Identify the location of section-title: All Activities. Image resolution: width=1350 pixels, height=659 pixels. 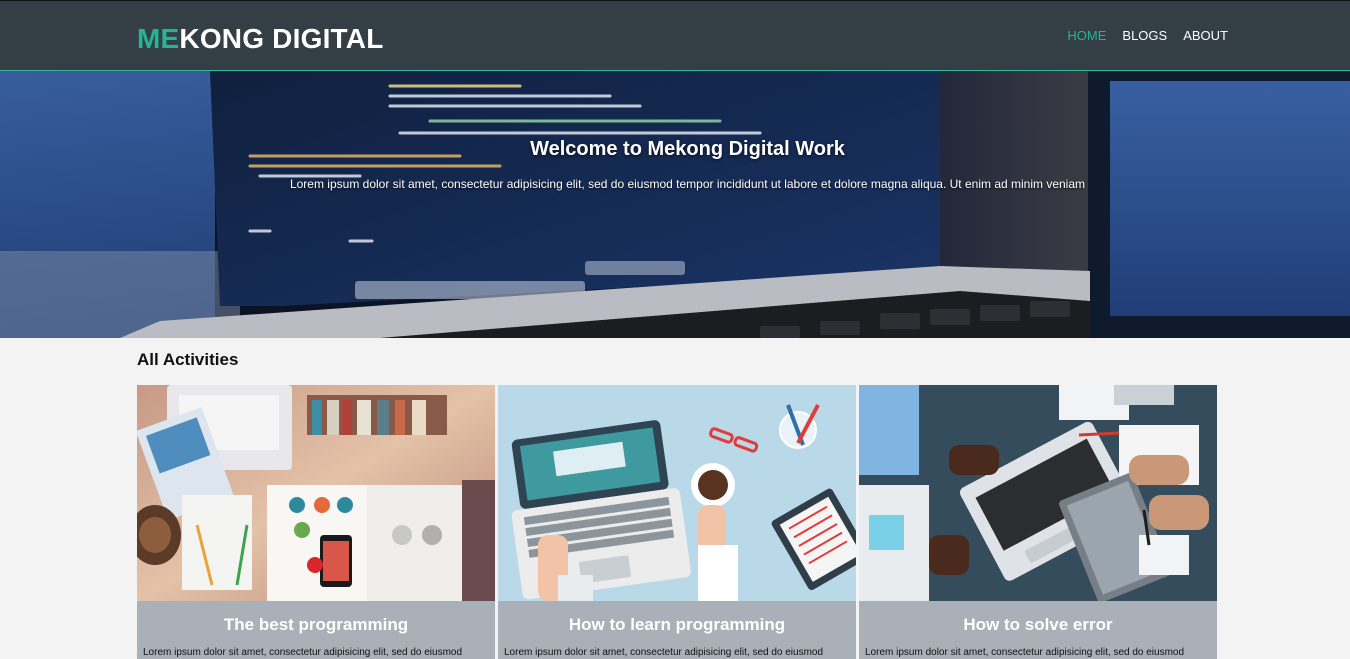
(188, 359).